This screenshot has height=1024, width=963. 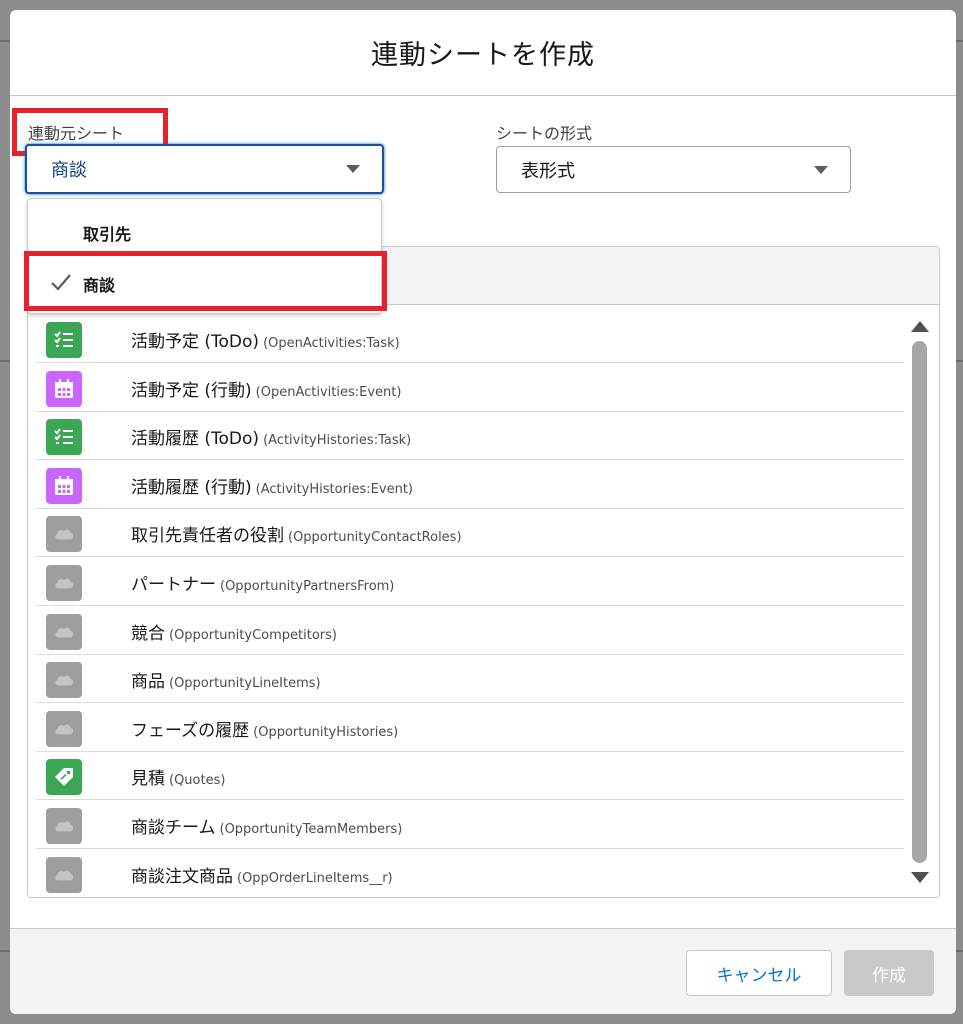 What do you see at coordinates (182, 876) in the screenshot?
I see `related-object-label: 商談注文商品` at bounding box center [182, 876].